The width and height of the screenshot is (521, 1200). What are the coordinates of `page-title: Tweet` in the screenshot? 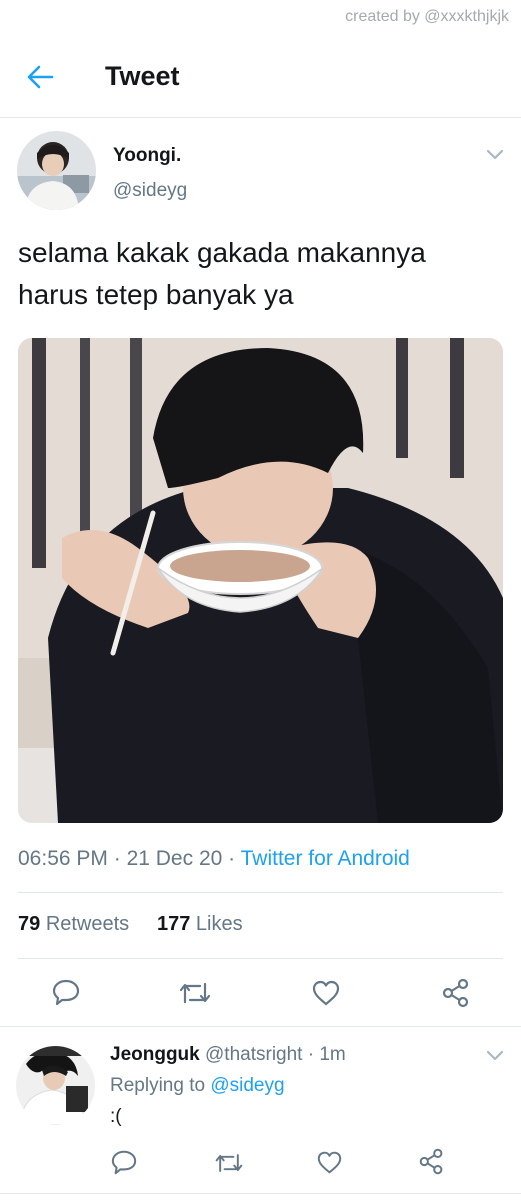 It's located at (142, 76).